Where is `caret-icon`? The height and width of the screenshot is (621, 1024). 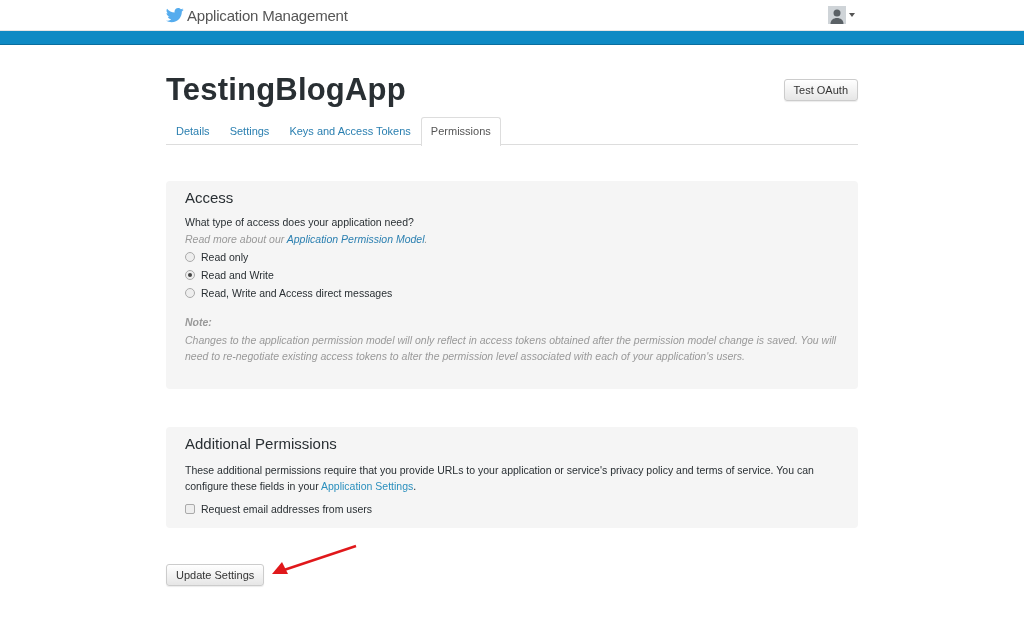
caret-icon is located at coordinates (852, 15).